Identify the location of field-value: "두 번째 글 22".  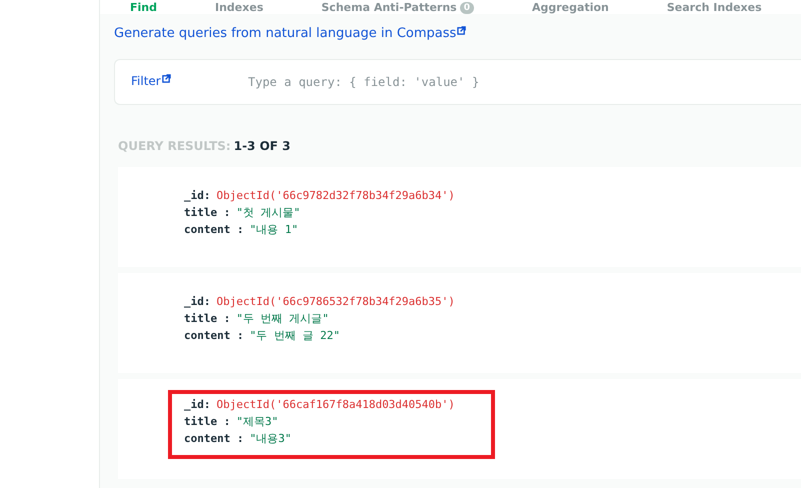
(295, 336).